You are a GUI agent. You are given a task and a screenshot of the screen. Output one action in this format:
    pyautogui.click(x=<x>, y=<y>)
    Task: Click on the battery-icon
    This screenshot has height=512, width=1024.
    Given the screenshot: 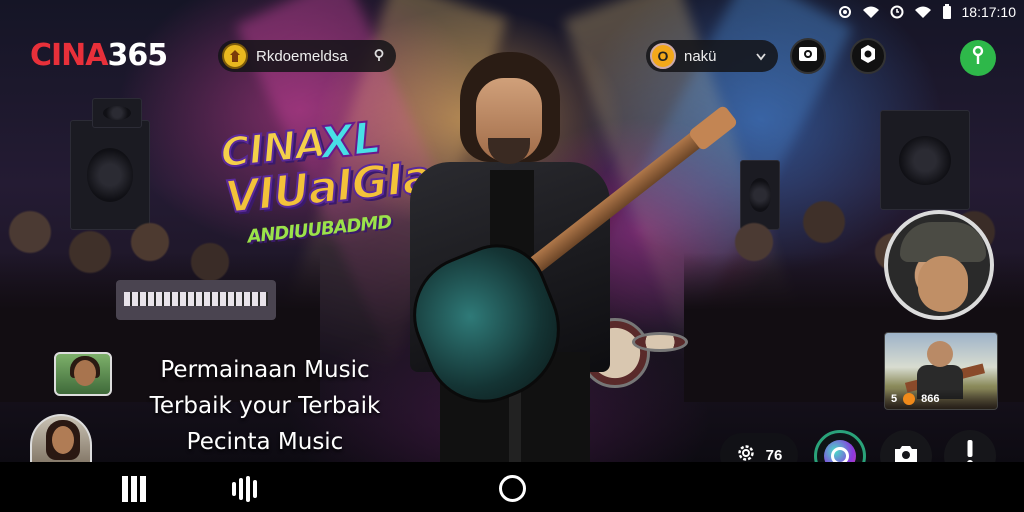 What is the action you would take?
    pyautogui.click(x=947, y=12)
    